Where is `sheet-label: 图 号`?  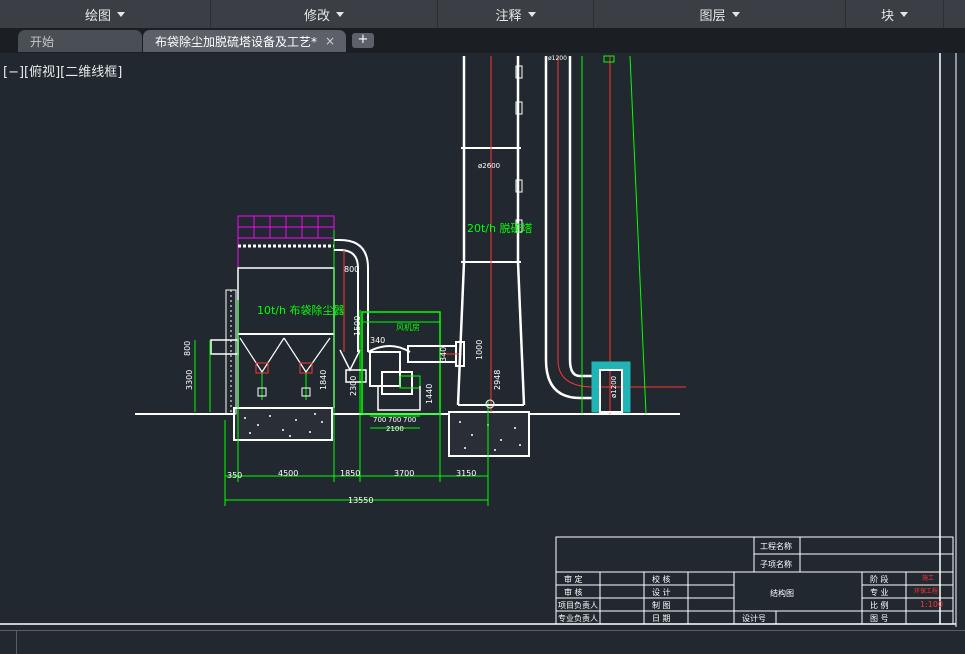
sheet-label: 图 号 is located at coordinates (879, 618).